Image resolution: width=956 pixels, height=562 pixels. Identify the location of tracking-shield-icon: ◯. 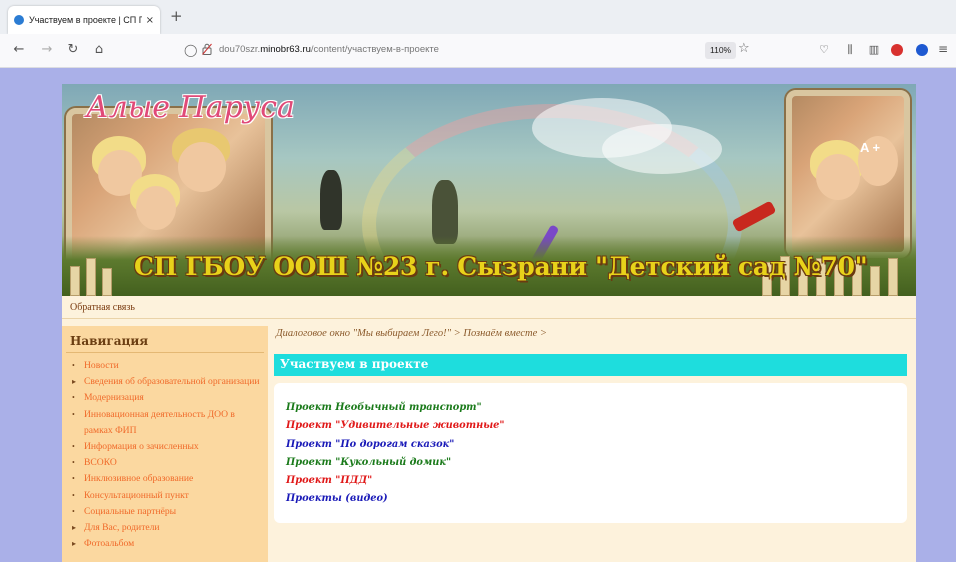
(190, 50).